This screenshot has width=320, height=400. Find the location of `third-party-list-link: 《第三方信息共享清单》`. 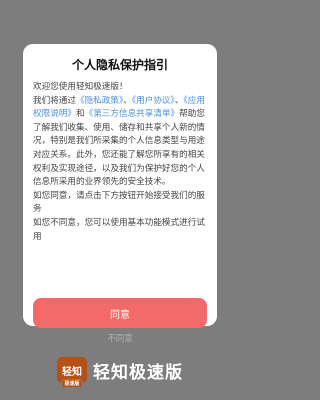

third-party-list-link: 《第三方信息共享清单》 is located at coordinates (132, 114).